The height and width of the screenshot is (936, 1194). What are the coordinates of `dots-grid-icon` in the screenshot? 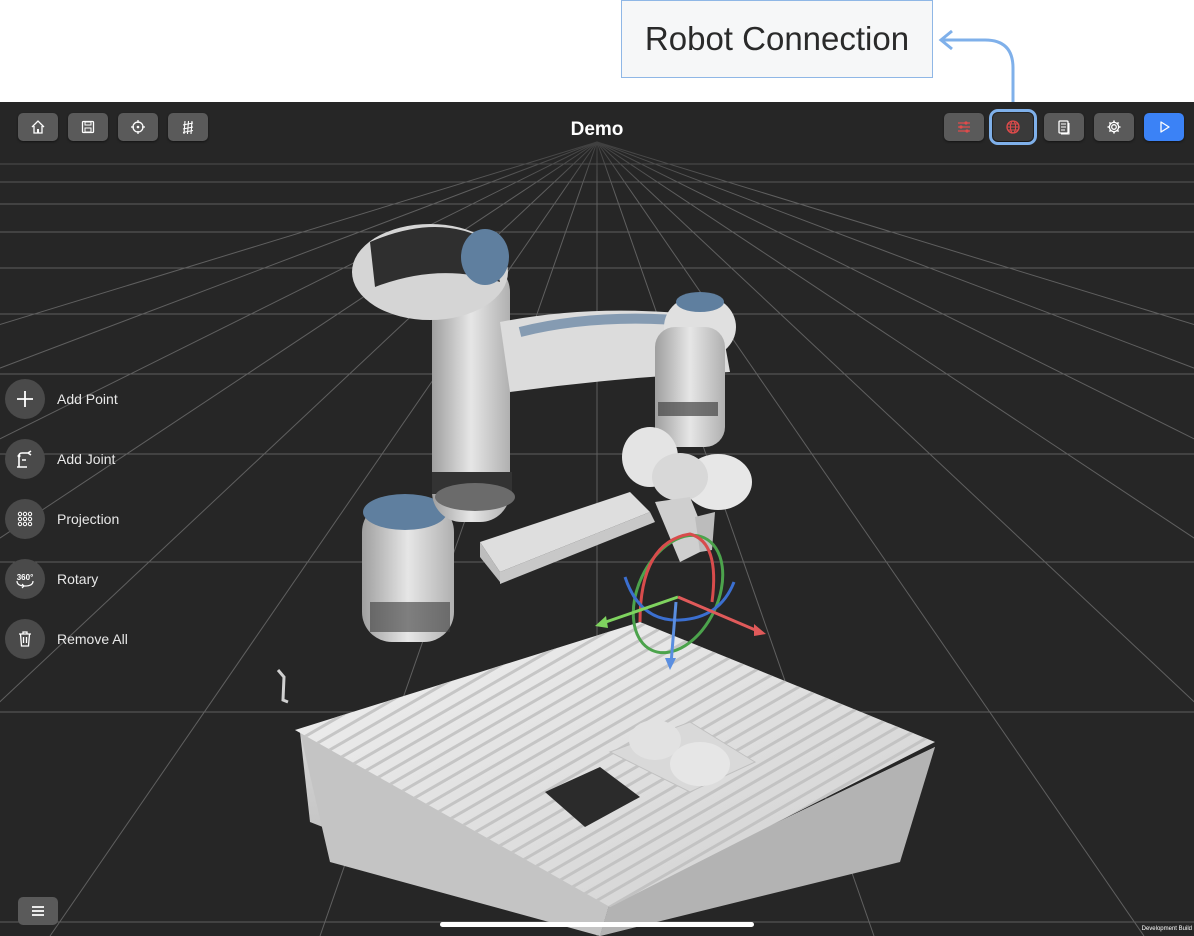 It's located at (25, 519).